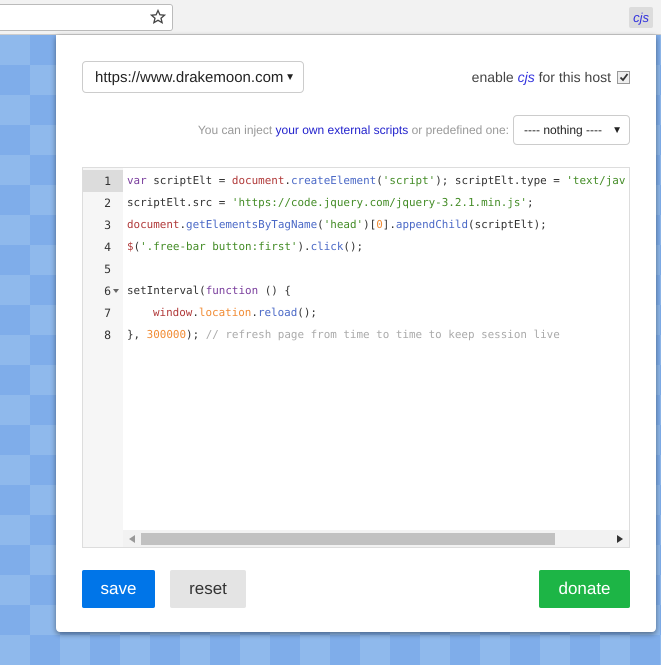 The height and width of the screenshot is (665, 661). I want to click on code-line: }, 300000); // refresh page from time to time to keep session live, so click(343, 334).